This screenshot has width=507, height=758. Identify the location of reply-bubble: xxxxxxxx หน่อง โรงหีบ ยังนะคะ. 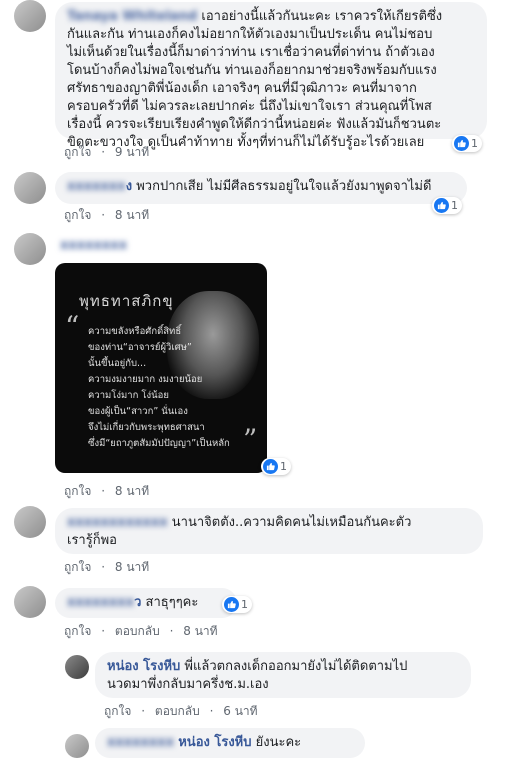
(230, 743).